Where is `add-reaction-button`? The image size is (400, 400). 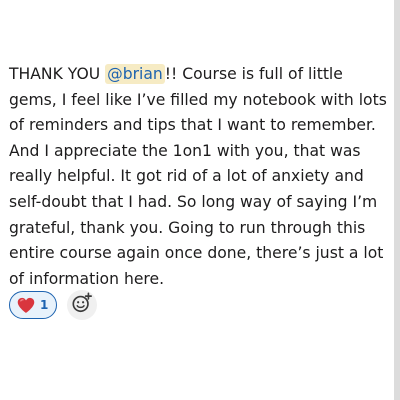 add-reaction-button is located at coordinates (82, 305).